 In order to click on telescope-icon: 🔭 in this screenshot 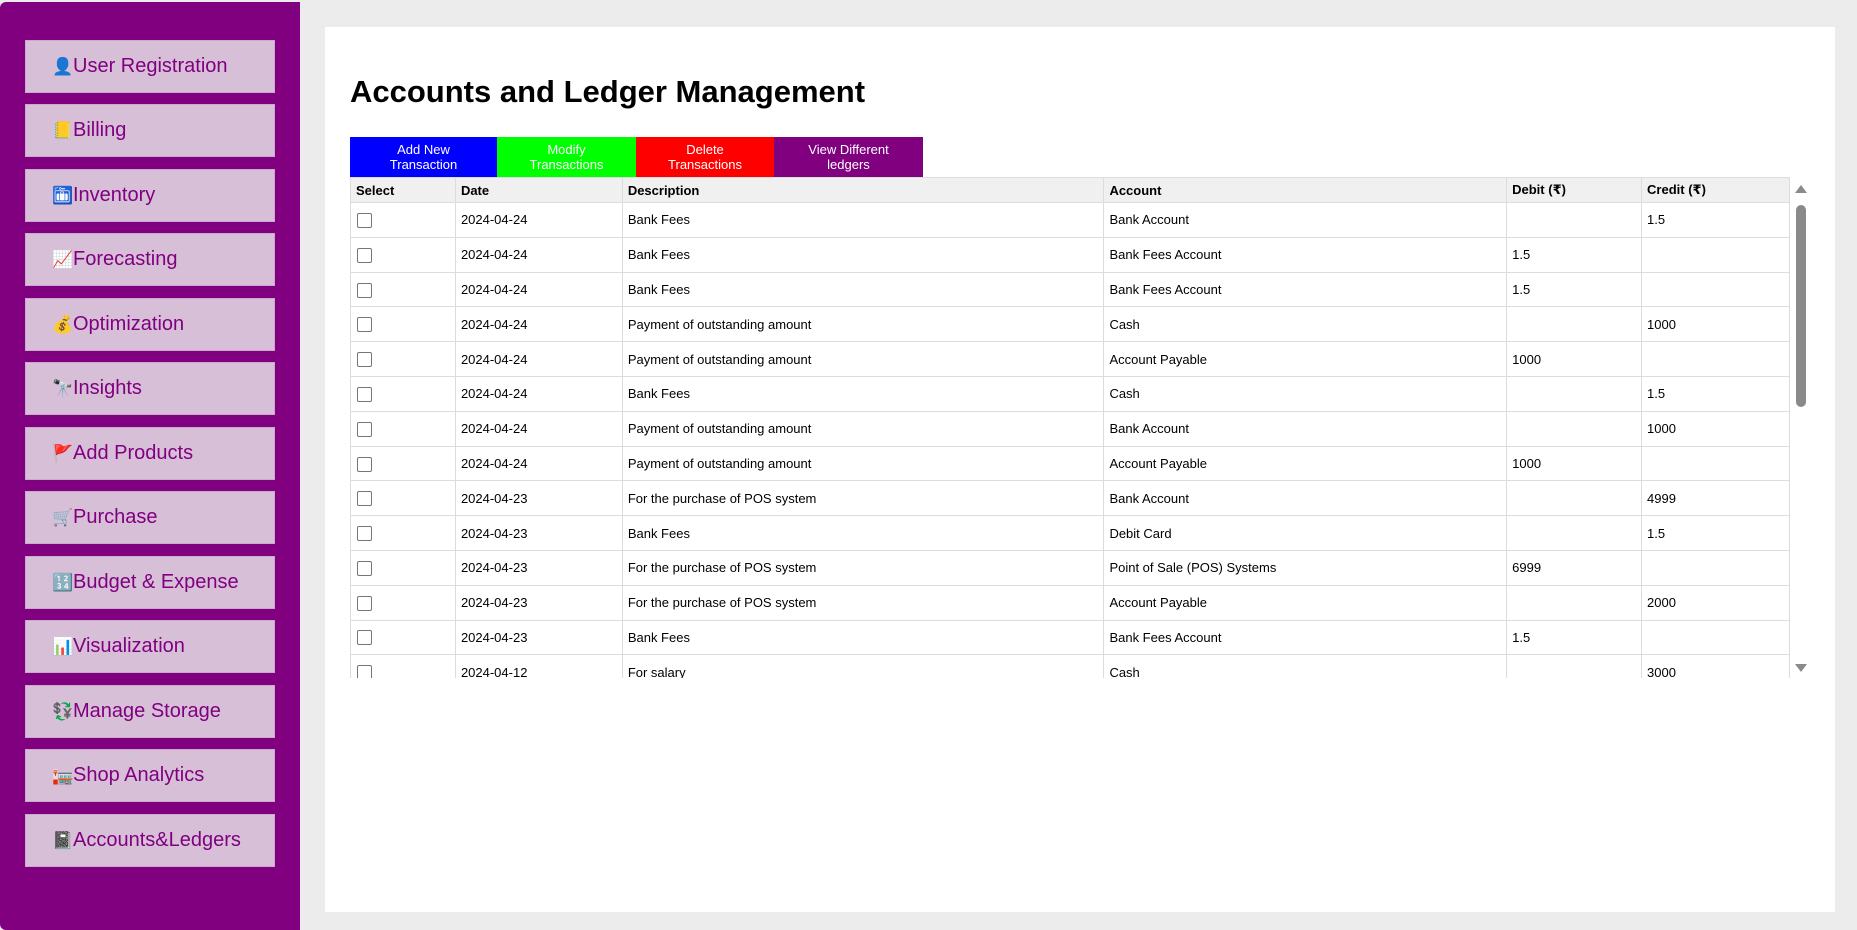, I will do `click(63, 388)`.